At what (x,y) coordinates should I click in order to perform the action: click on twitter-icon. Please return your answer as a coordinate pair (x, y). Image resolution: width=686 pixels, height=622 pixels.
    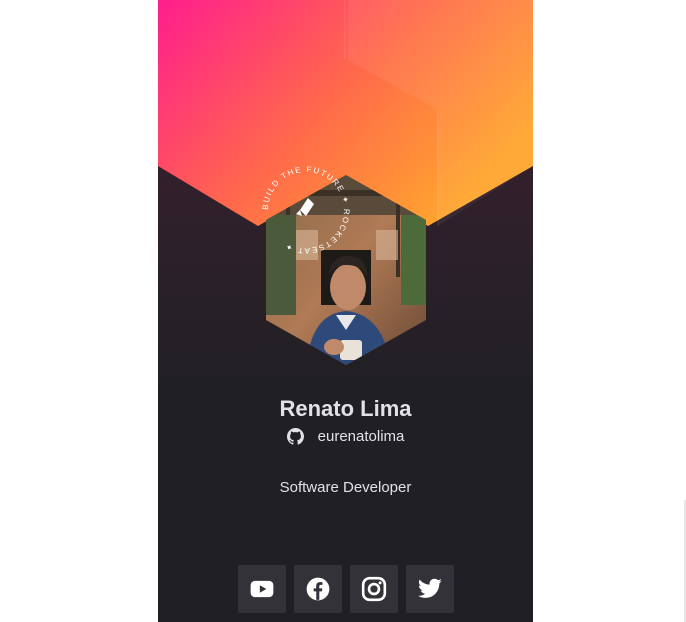
    Looking at the image, I should click on (429, 588).